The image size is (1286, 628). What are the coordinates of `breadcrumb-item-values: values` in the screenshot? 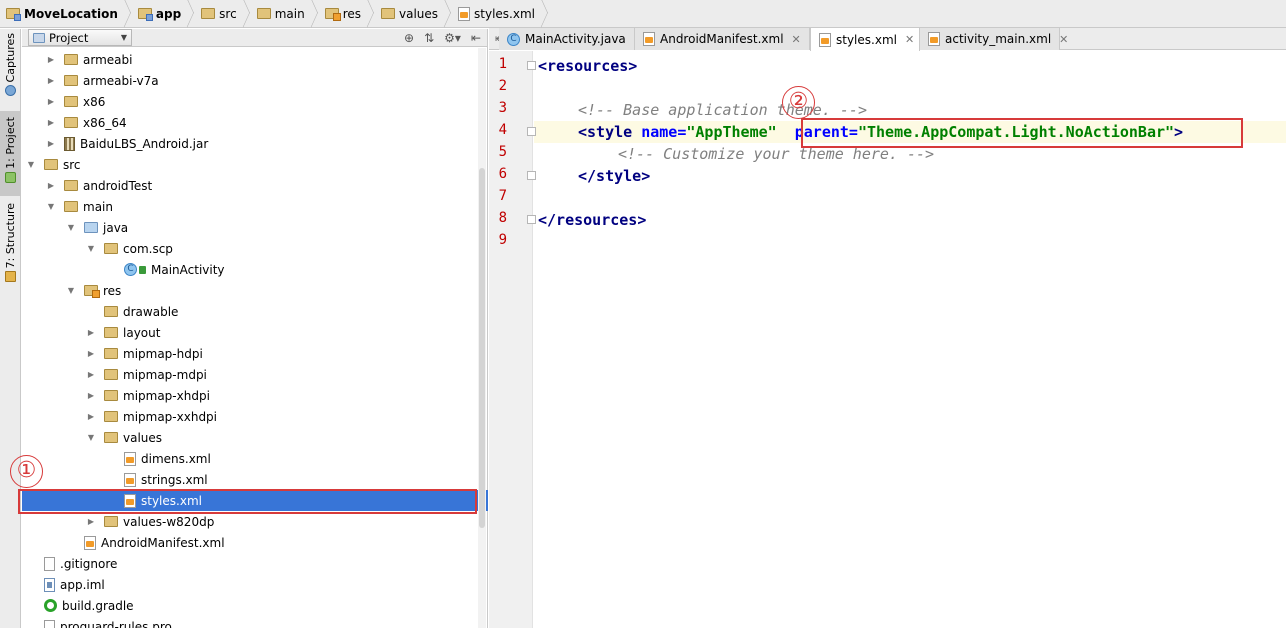 It's located at (413, 14).